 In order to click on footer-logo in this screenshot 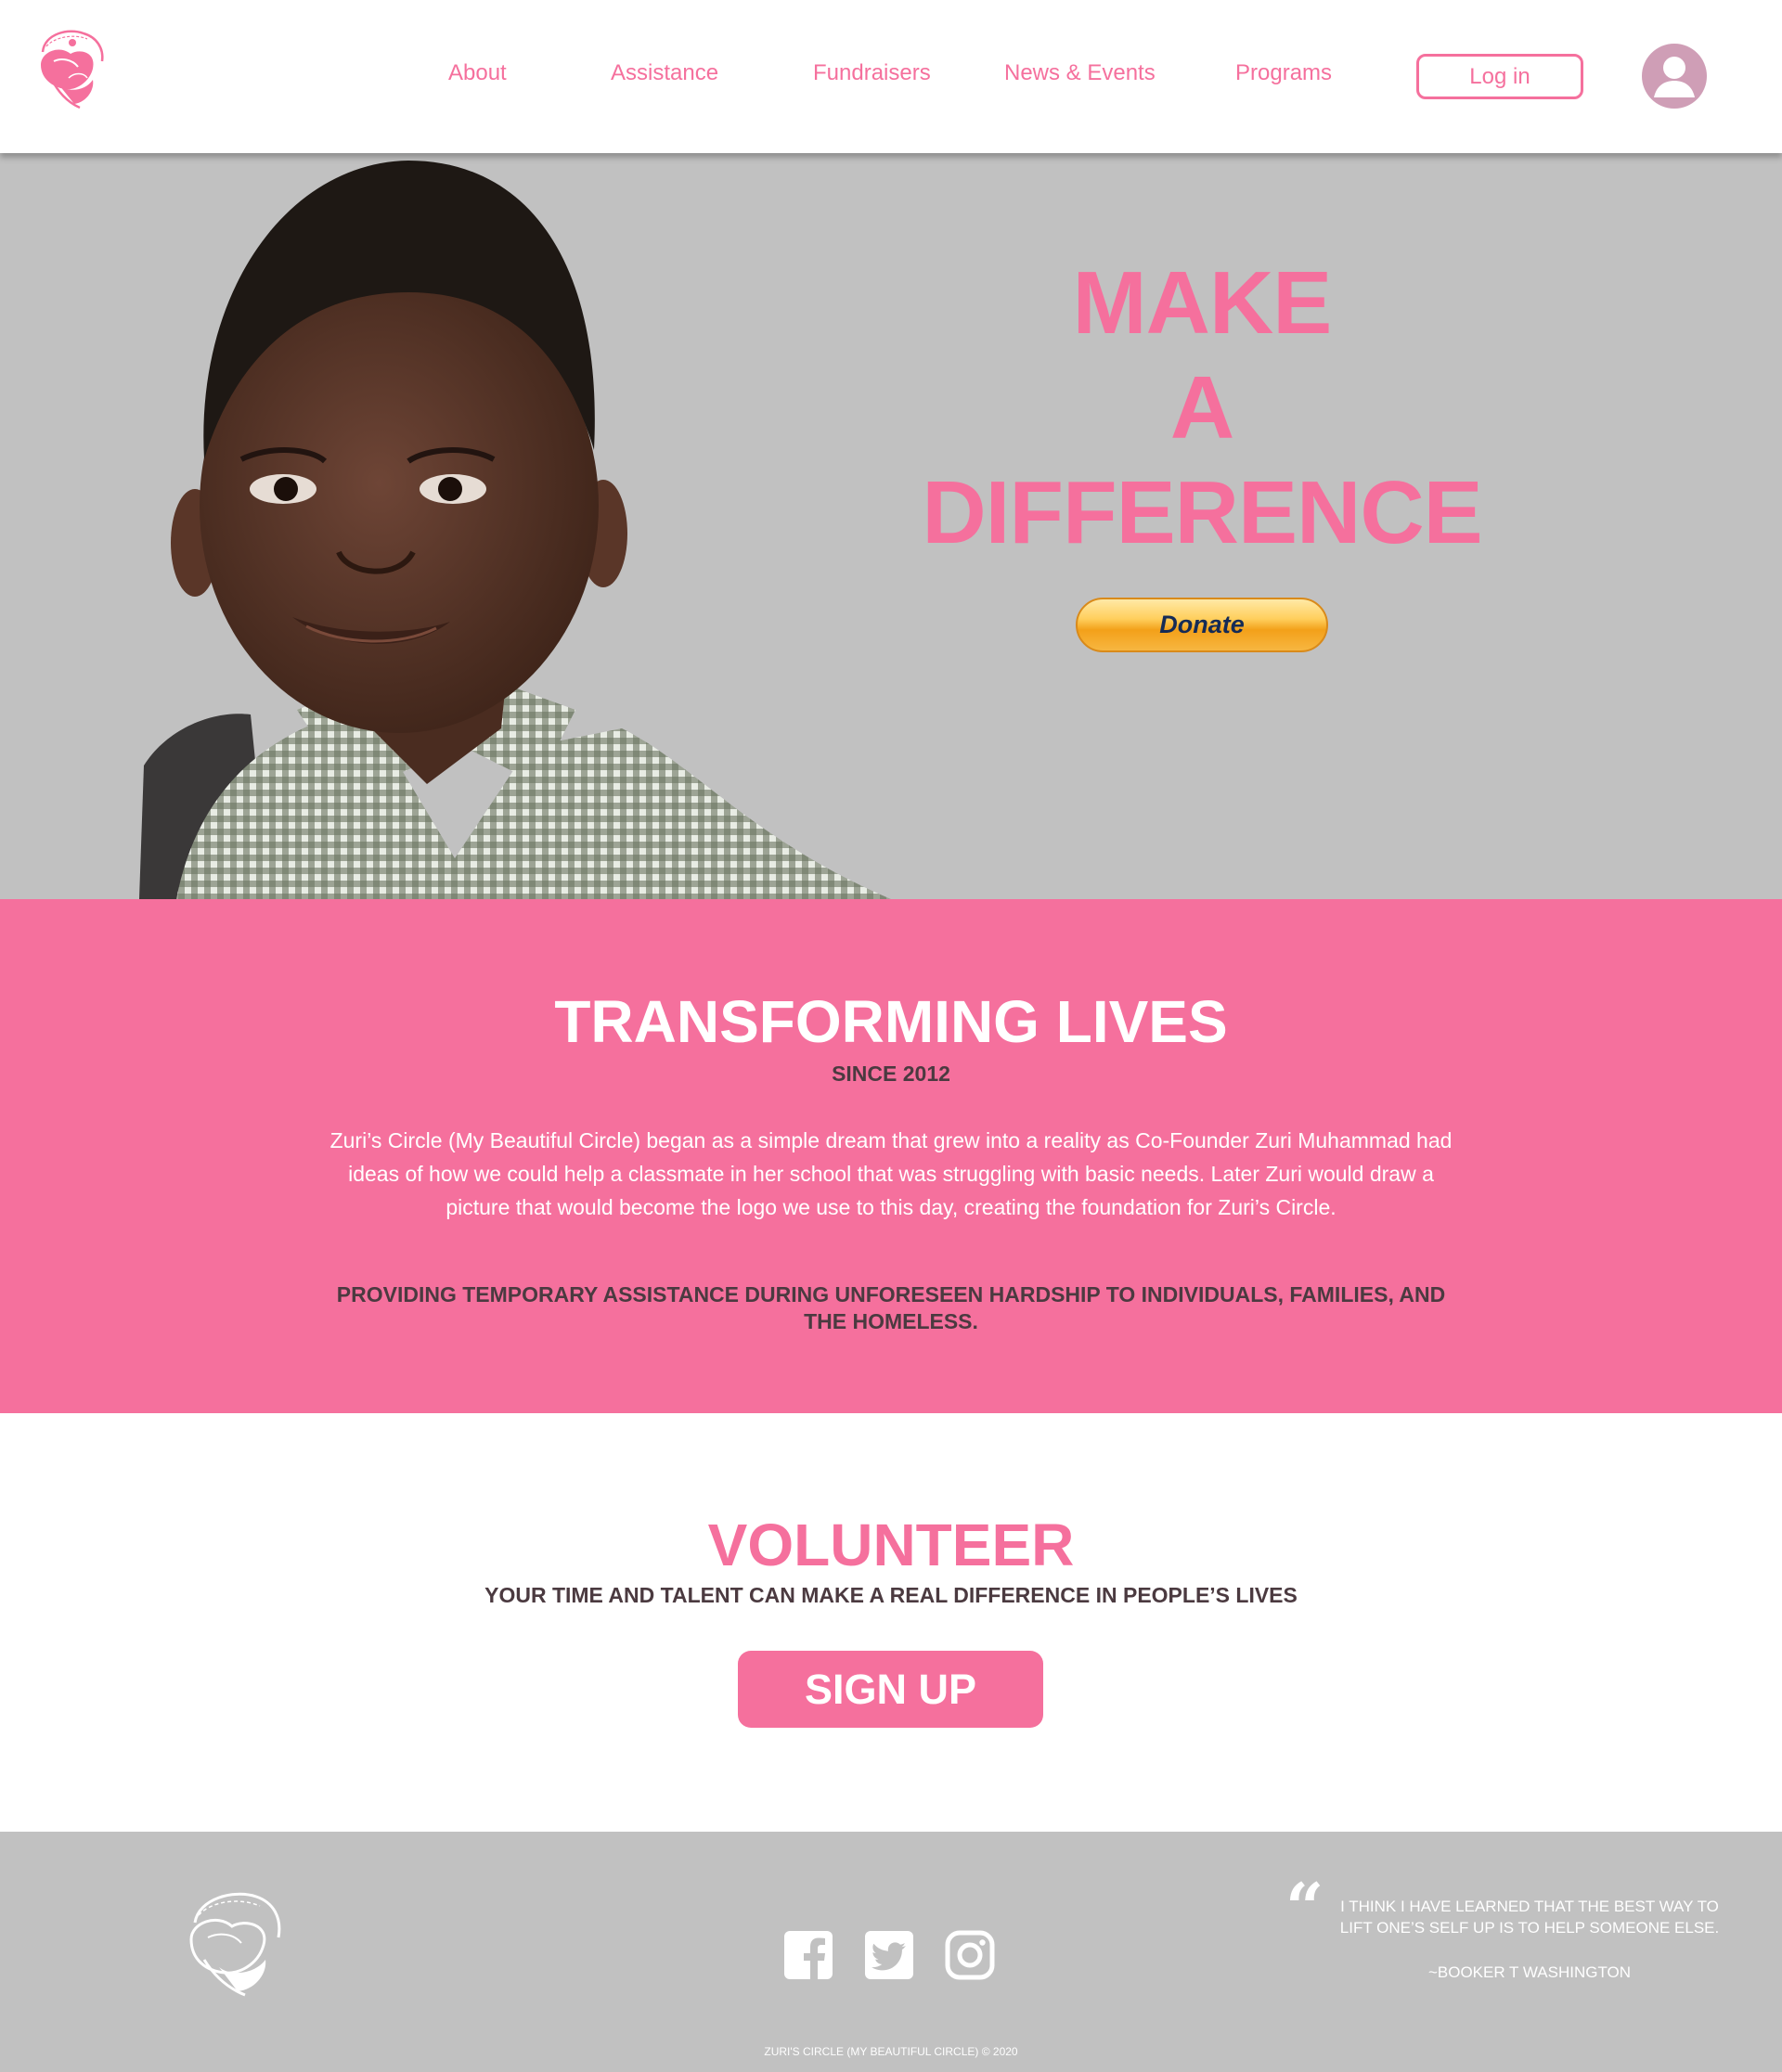, I will do `click(233, 1942)`.